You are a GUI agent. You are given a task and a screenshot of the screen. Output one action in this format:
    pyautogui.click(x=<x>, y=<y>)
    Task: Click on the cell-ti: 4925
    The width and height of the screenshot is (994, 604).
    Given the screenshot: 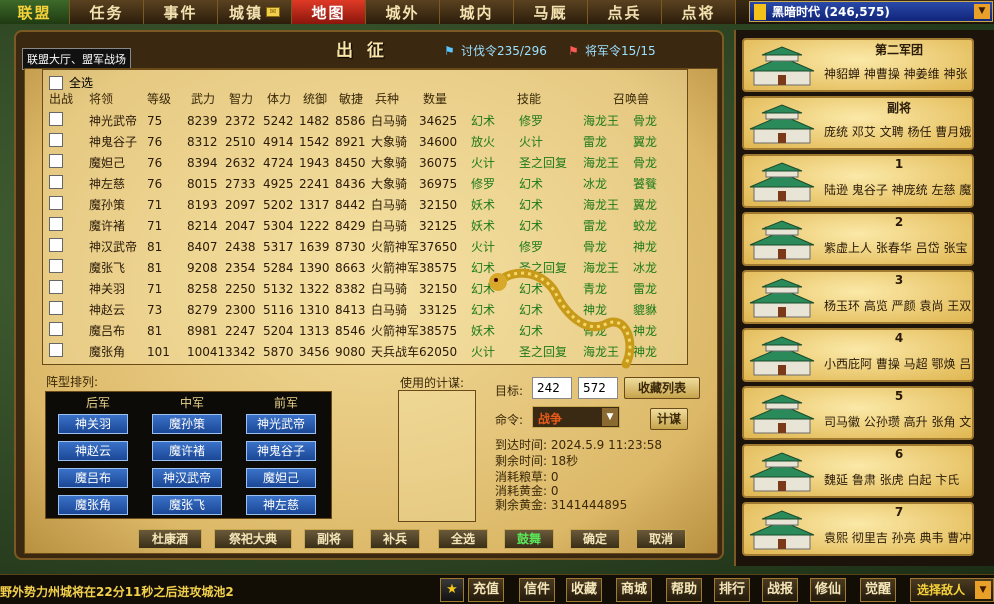 What is the action you would take?
    pyautogui.click(x=278, y=183)
    